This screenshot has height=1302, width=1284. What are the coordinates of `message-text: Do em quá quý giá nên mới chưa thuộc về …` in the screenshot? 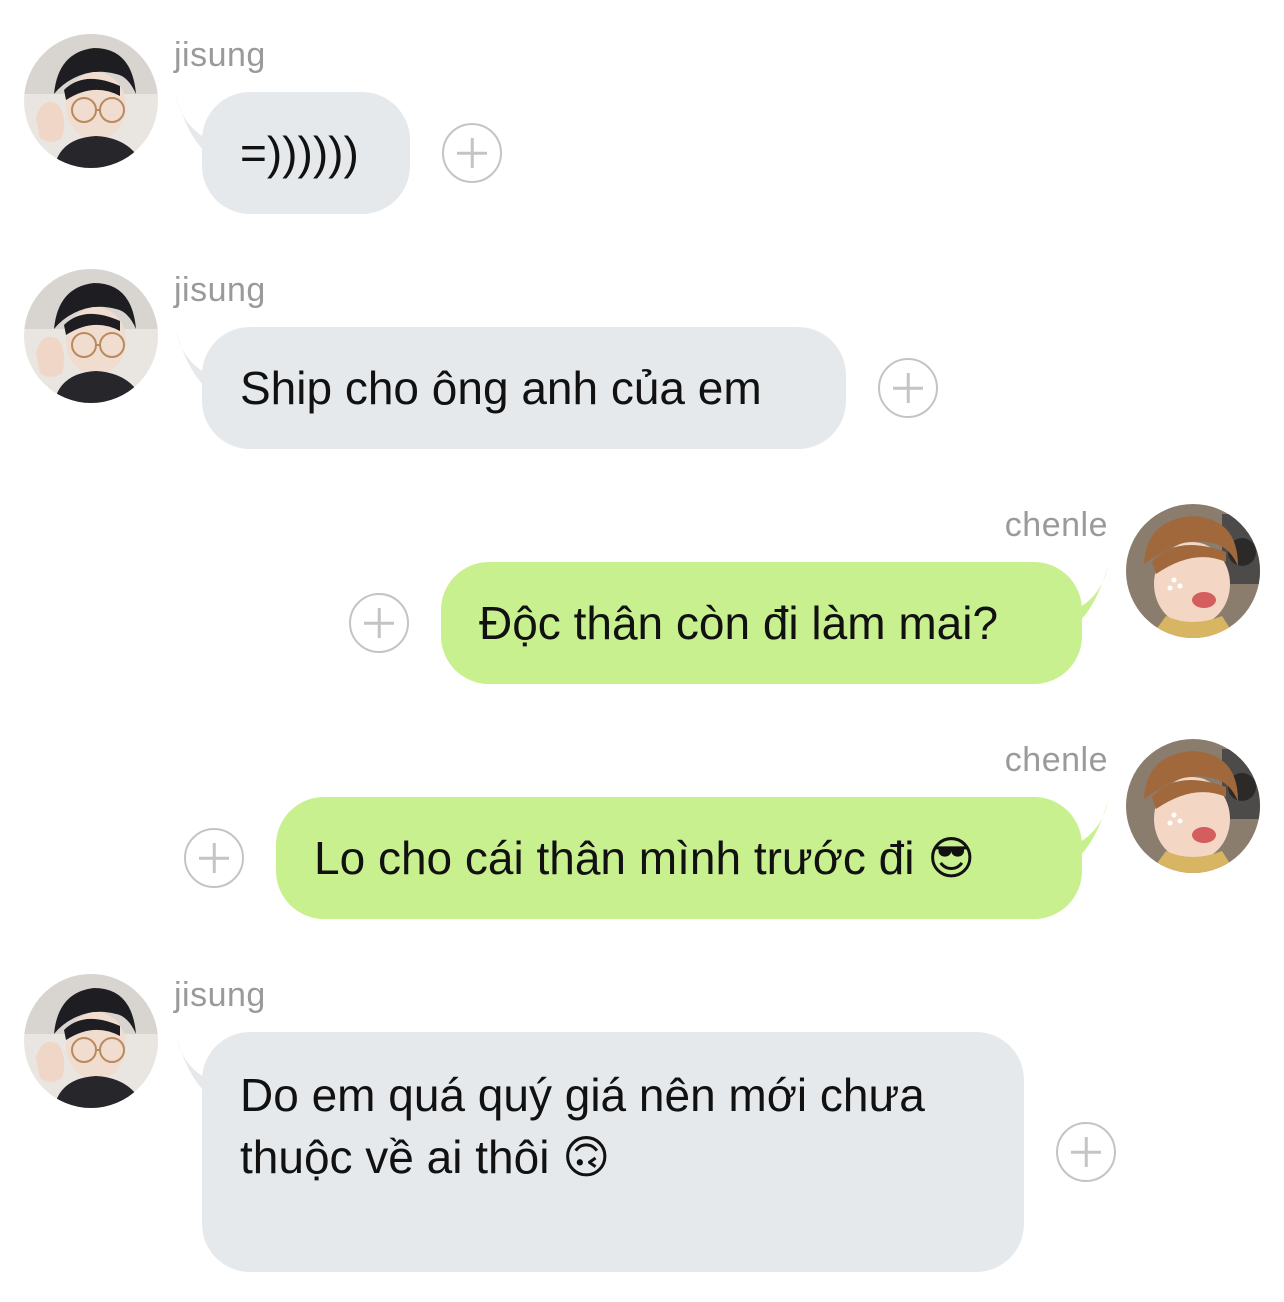 It's located at (582, 1126).